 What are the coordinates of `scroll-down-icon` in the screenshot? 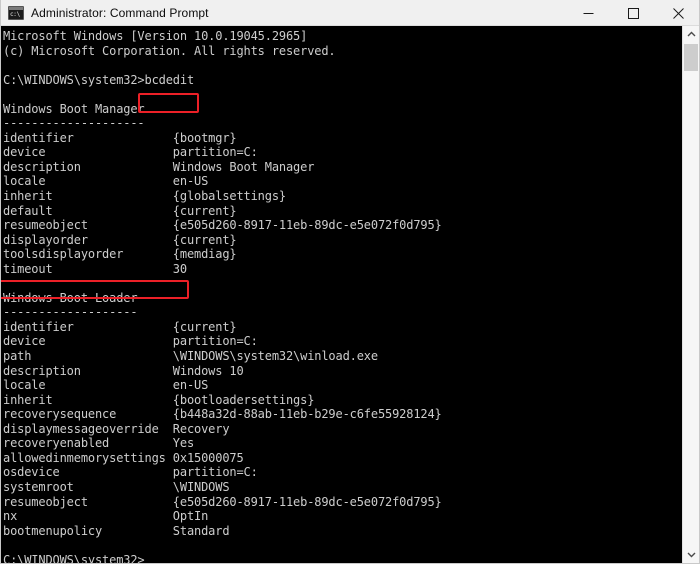 It's located at (691, 554).